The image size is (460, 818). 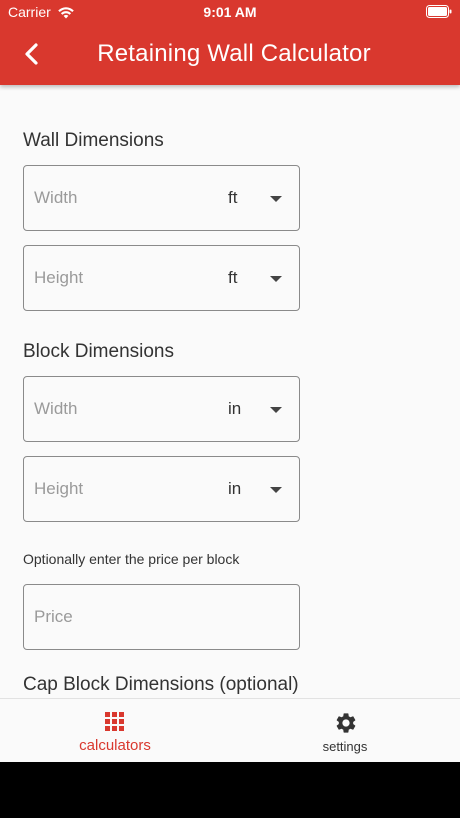 What do you see at coordinates (115, 722) in the screenshot?
I see `grid-icon` at bounding box center [115, 722].